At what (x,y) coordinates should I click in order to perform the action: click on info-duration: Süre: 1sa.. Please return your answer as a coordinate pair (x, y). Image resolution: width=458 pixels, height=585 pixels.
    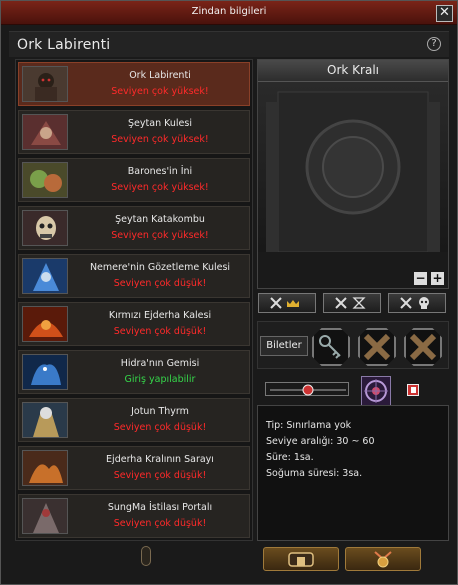
    Looking at the image, I should click on (290, 457).